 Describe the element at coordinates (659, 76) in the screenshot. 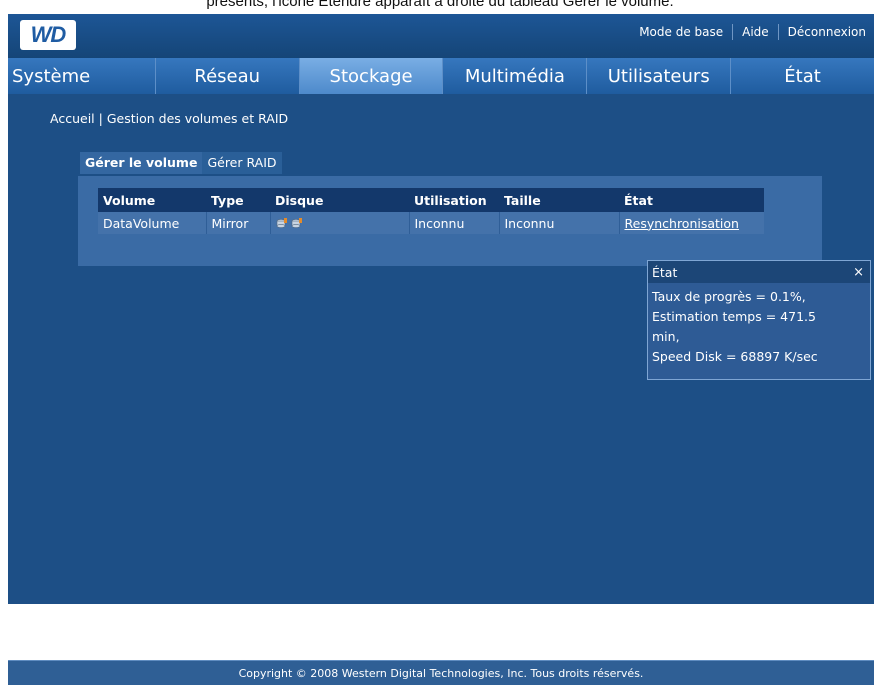

I see `nav-tab-utilisateurs: Utilisateurs` at that location.